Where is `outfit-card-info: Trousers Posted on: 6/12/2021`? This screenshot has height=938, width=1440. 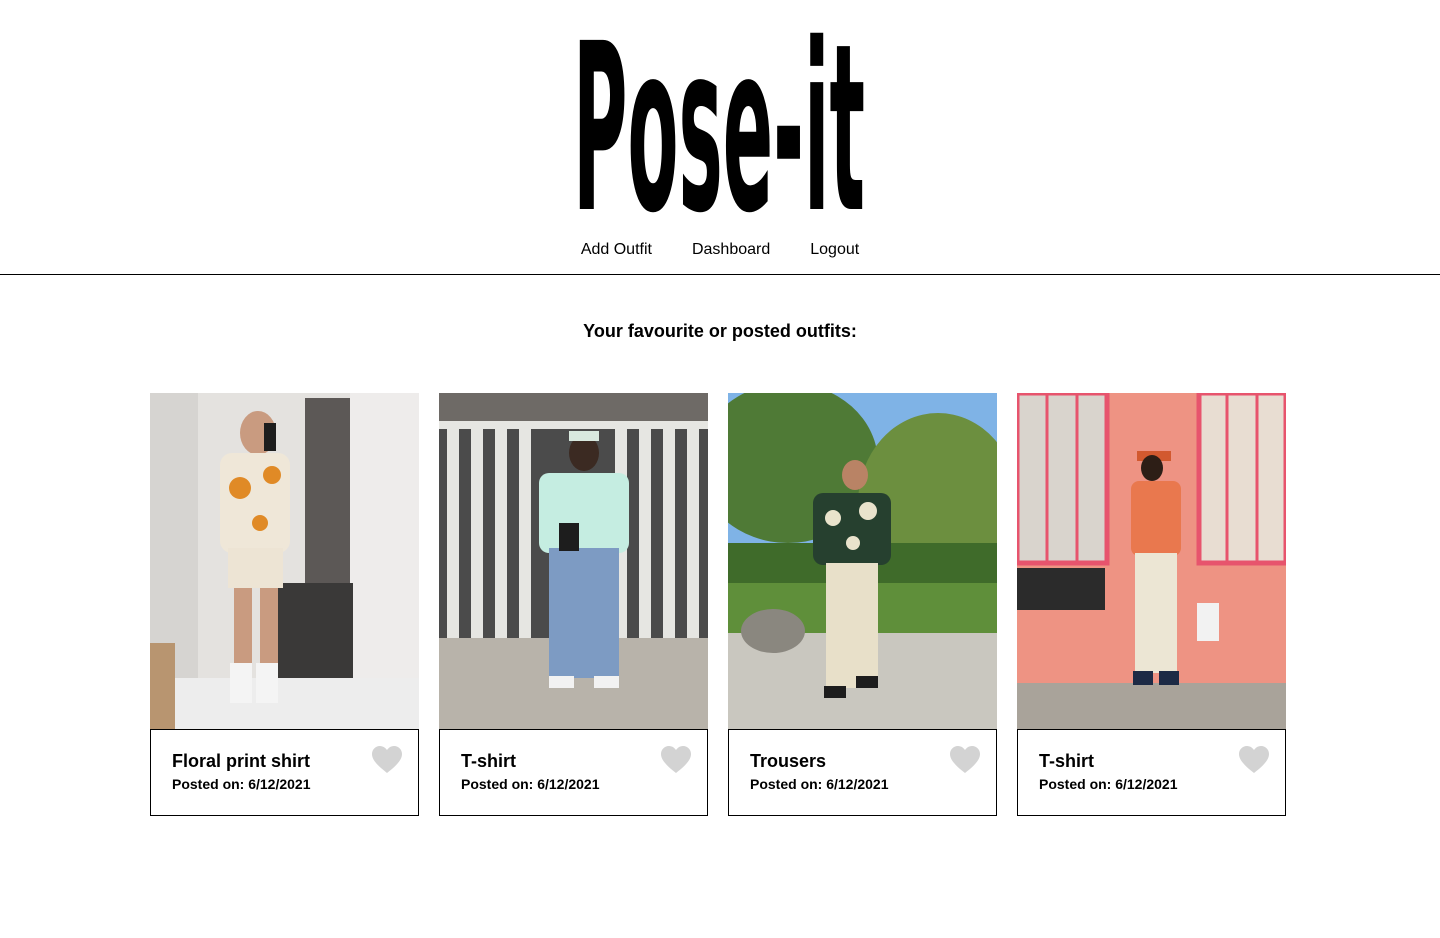 outfit-card-info: Trousers Posted on: 6/12/2021 is located at coordinates (862, 772).